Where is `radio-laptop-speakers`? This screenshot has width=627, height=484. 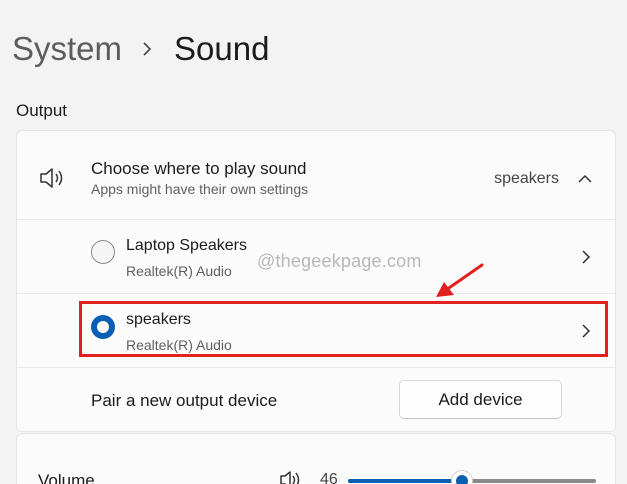
radio-laptop-speakers is located at coordinates (103, 252).